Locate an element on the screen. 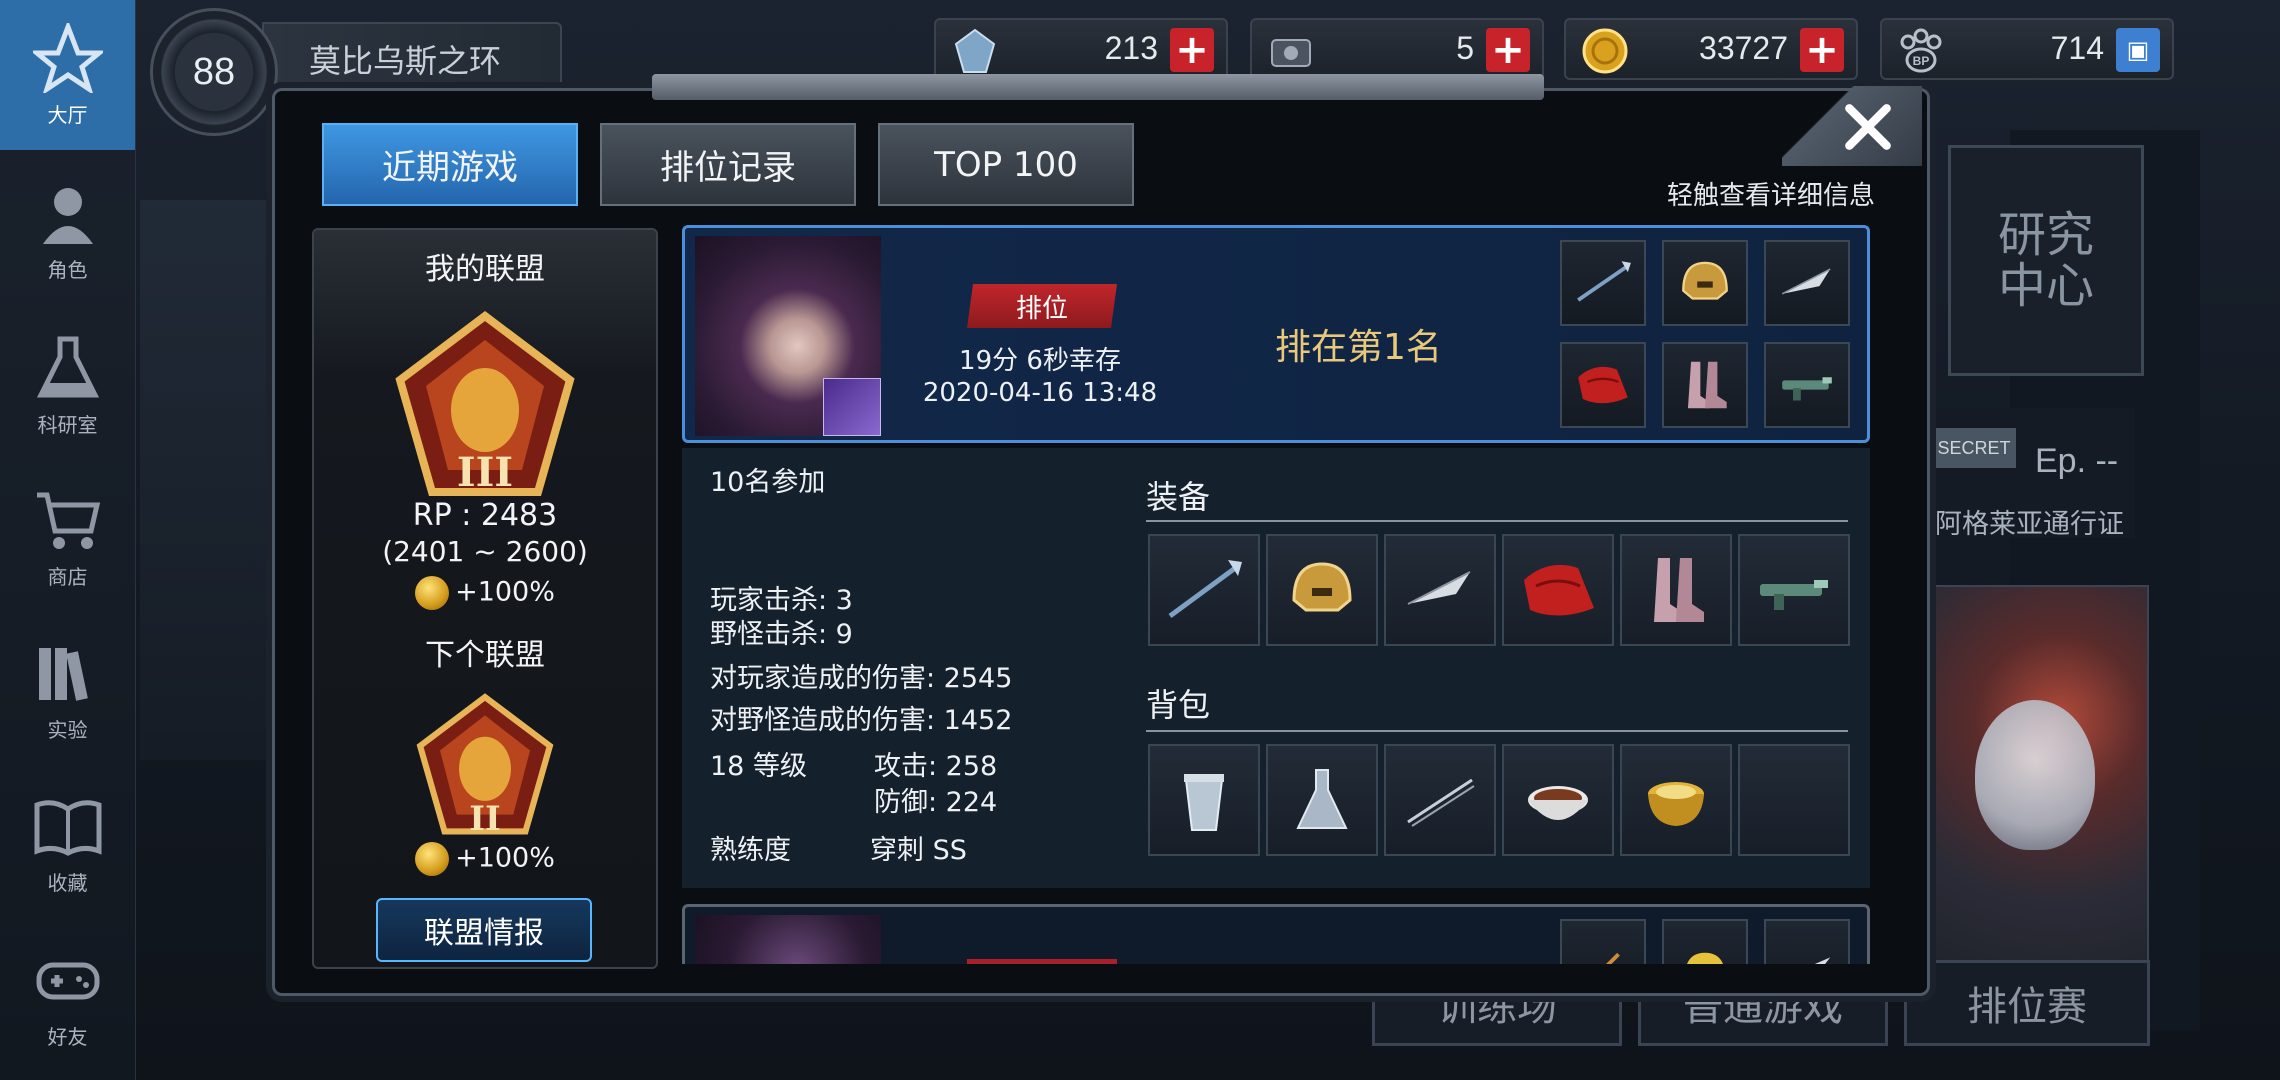 The height and width of the screenshot is (1080, 2280). sidebar-item-collection: 收藏 is located at coordinates (67, 843).